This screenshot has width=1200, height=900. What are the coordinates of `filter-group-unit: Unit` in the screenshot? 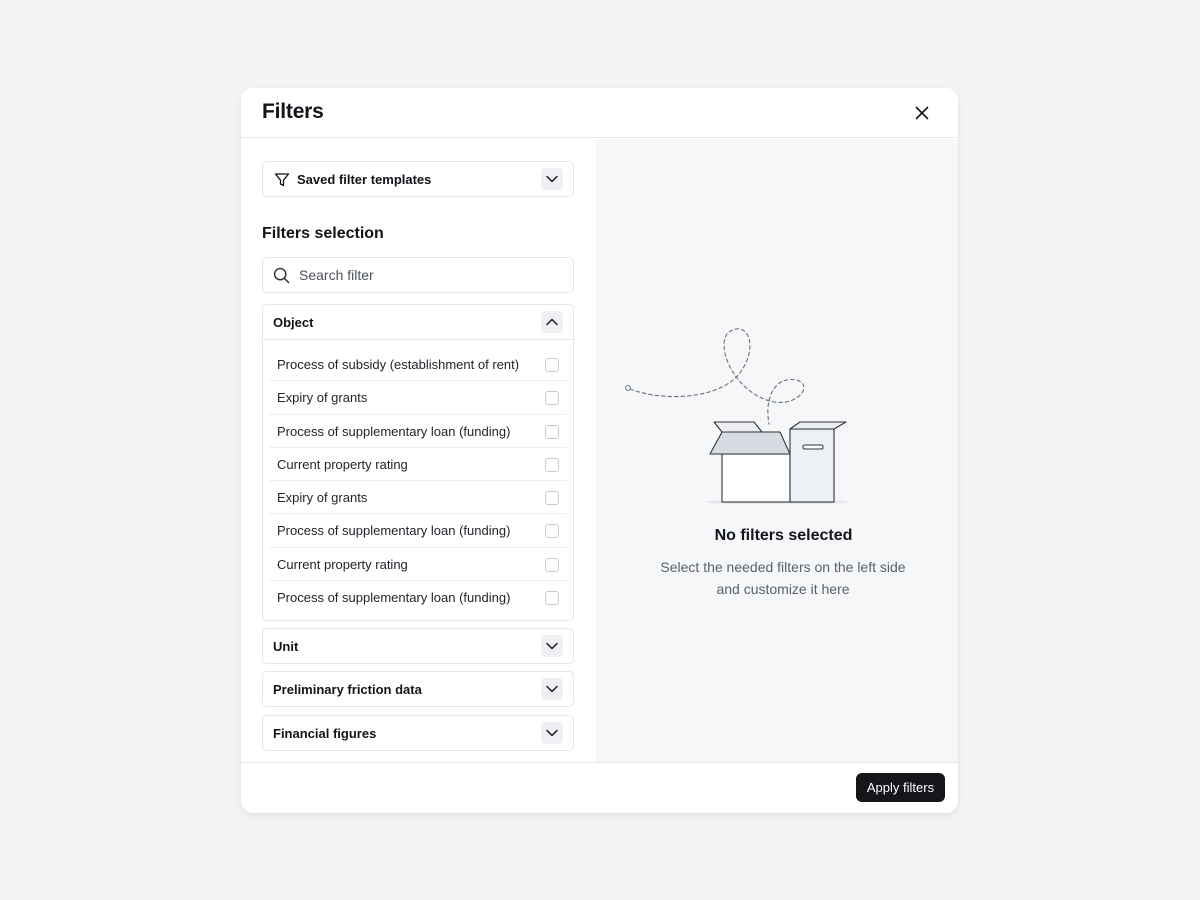 It's located at (418, 646).